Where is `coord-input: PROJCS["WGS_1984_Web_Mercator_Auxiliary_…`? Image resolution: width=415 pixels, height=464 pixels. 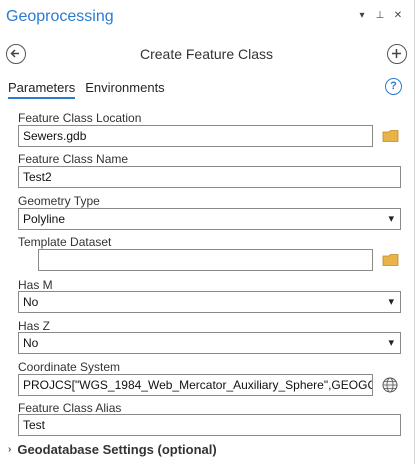 coord-input: PROJCS["WGS_1984_Web_Mercator_Auxiliary_… is located at coordinates (195, 385).